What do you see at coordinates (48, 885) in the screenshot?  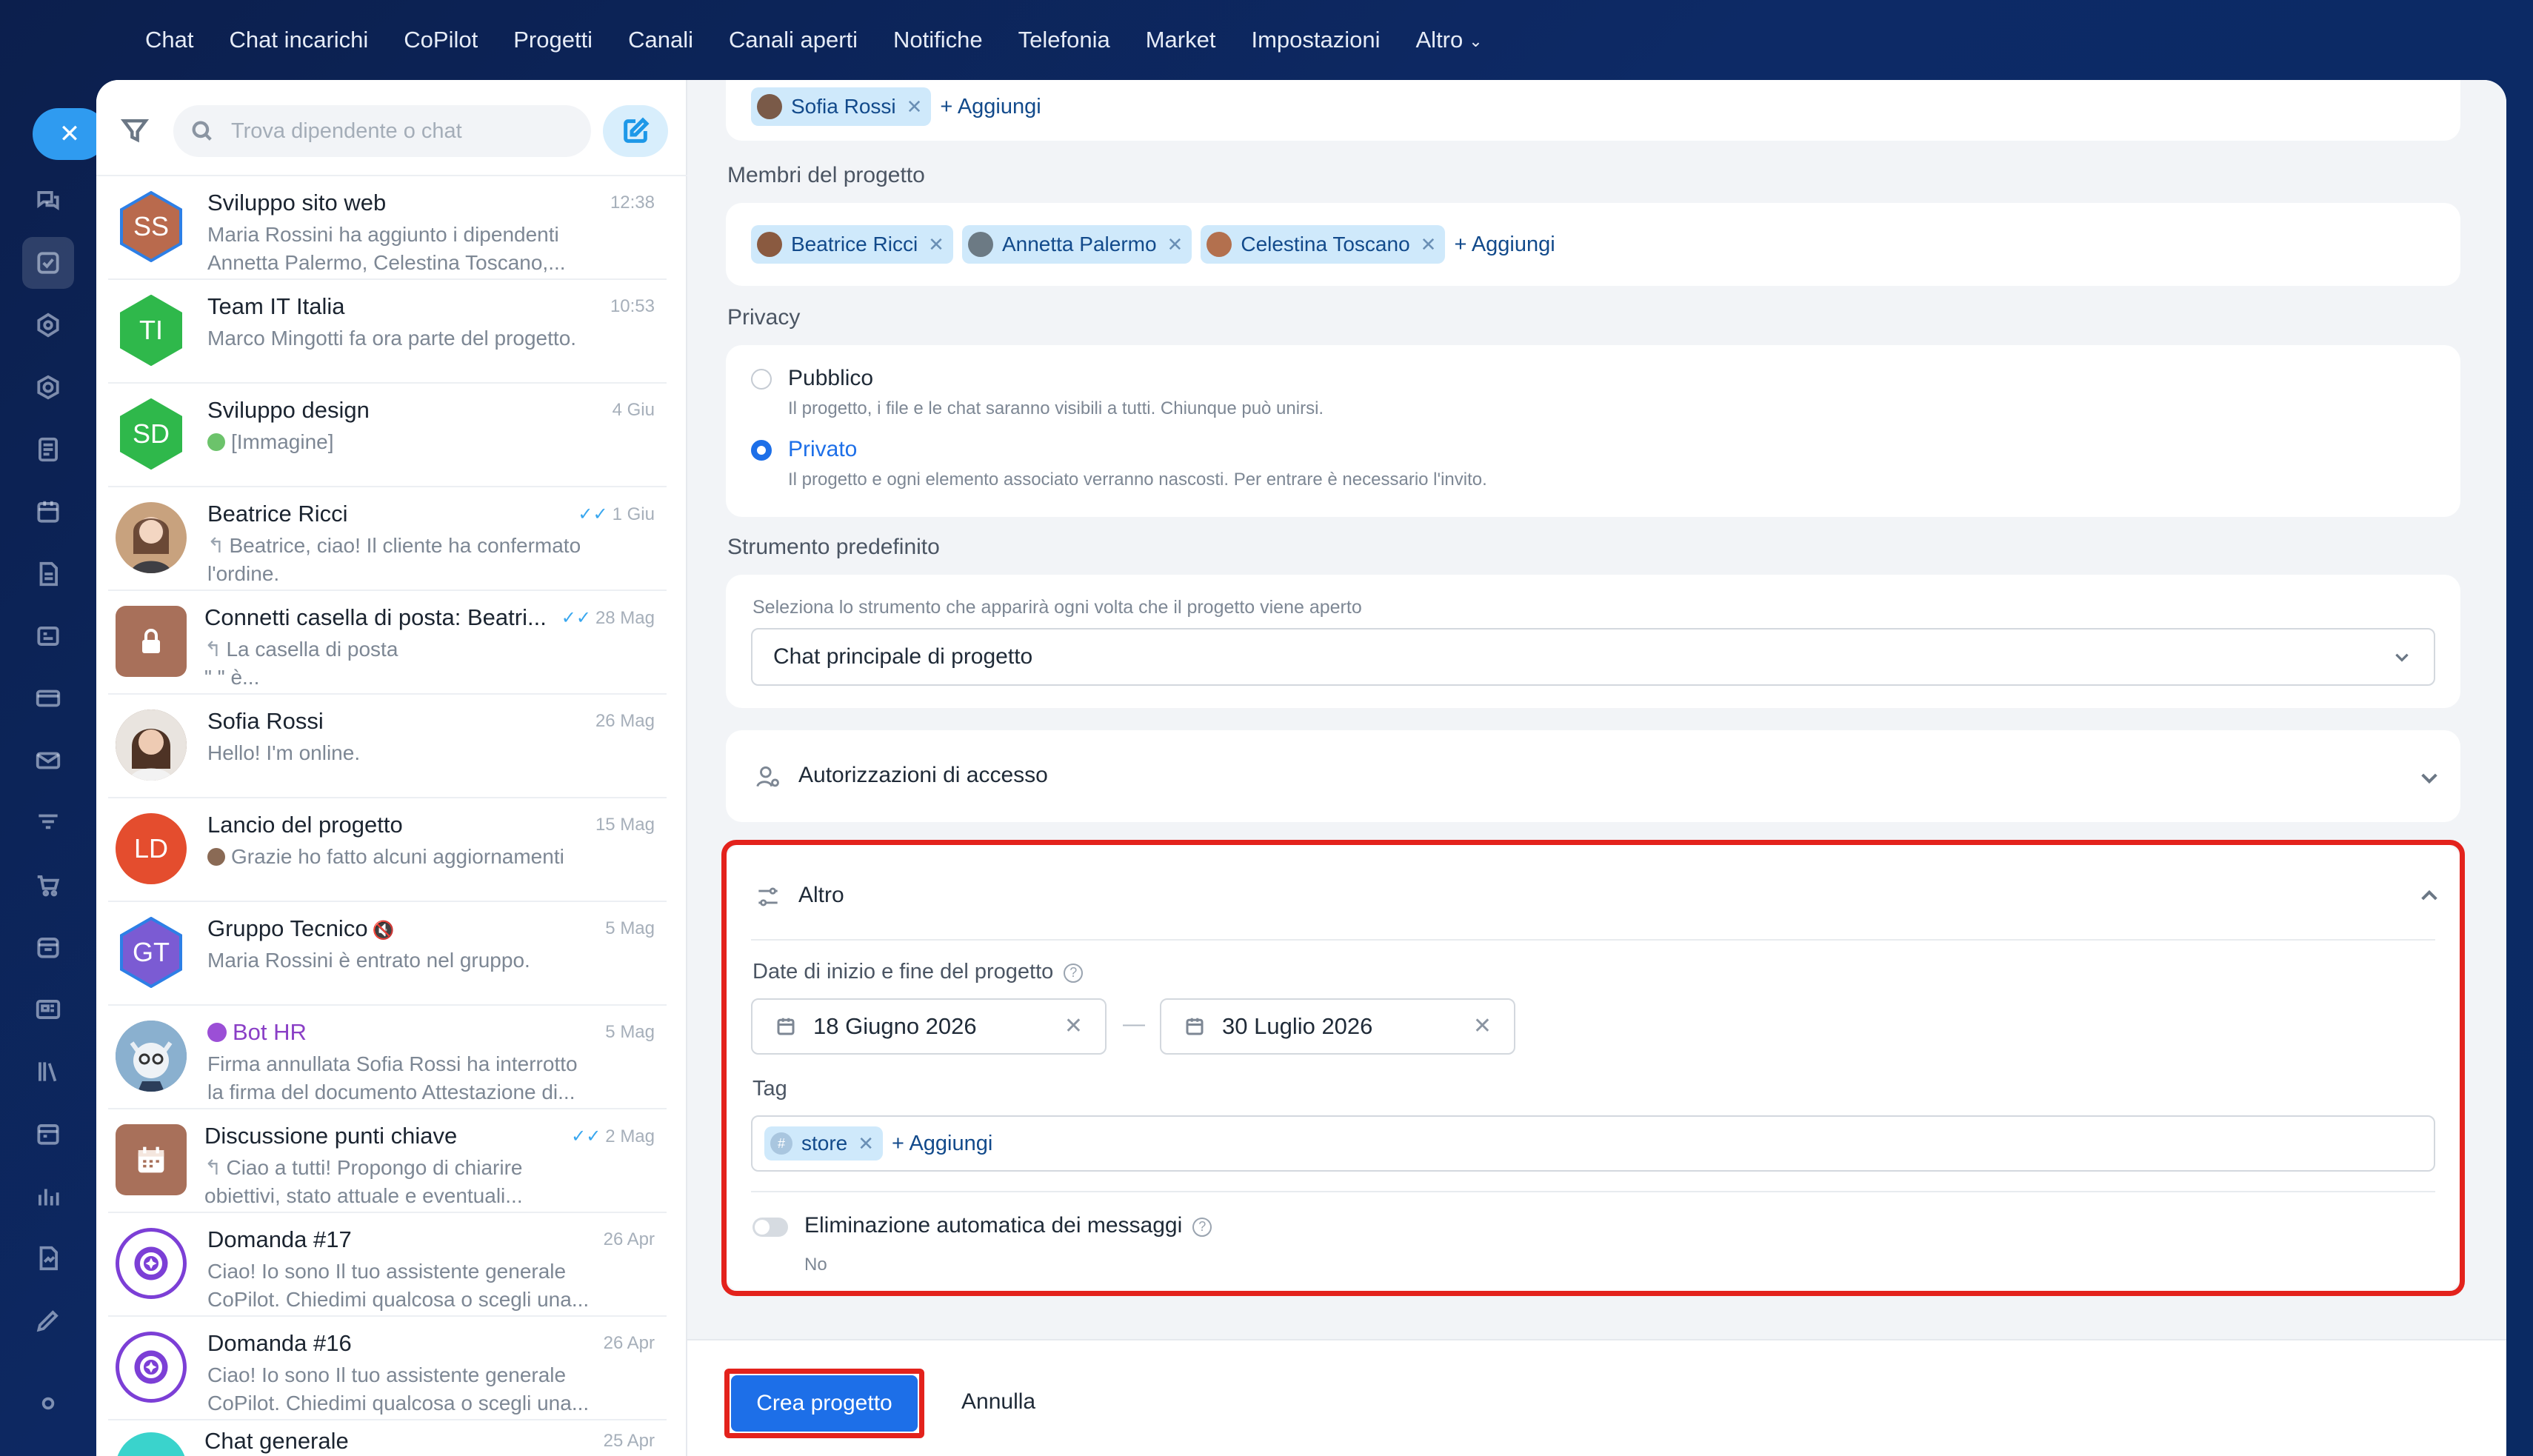 I see `cart-icon` at bounding box center [48, 885].